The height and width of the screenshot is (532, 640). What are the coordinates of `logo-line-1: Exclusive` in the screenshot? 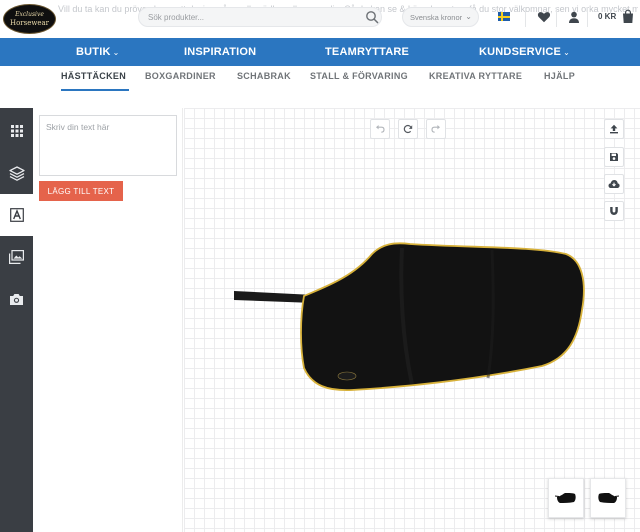 It's located at (29, 14).